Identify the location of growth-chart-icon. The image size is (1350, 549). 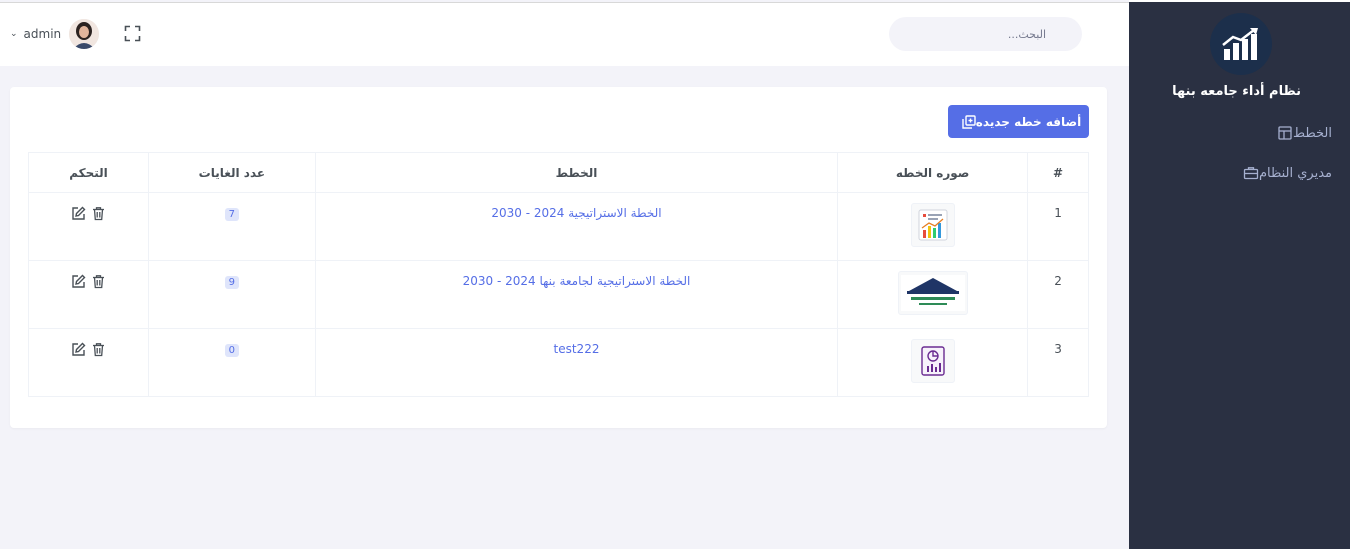
(1241, 44).